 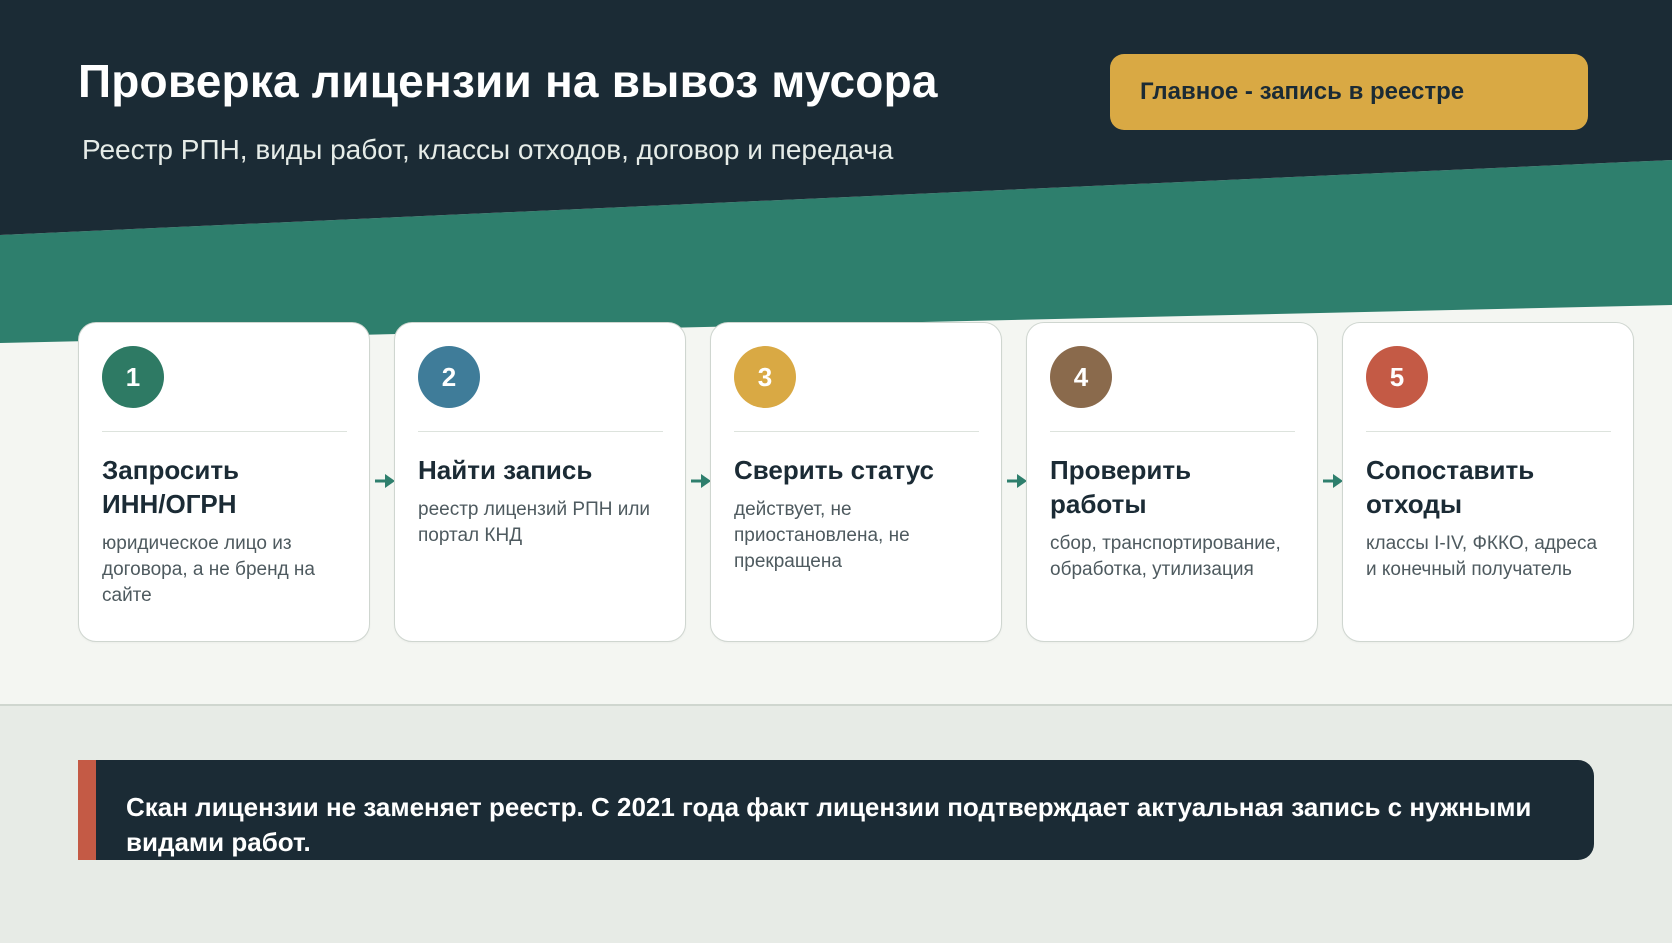 What do you see at coordinates (87, 810) in the screenshot?
I see `note-accent-bar` at bounding box center [87, 810].